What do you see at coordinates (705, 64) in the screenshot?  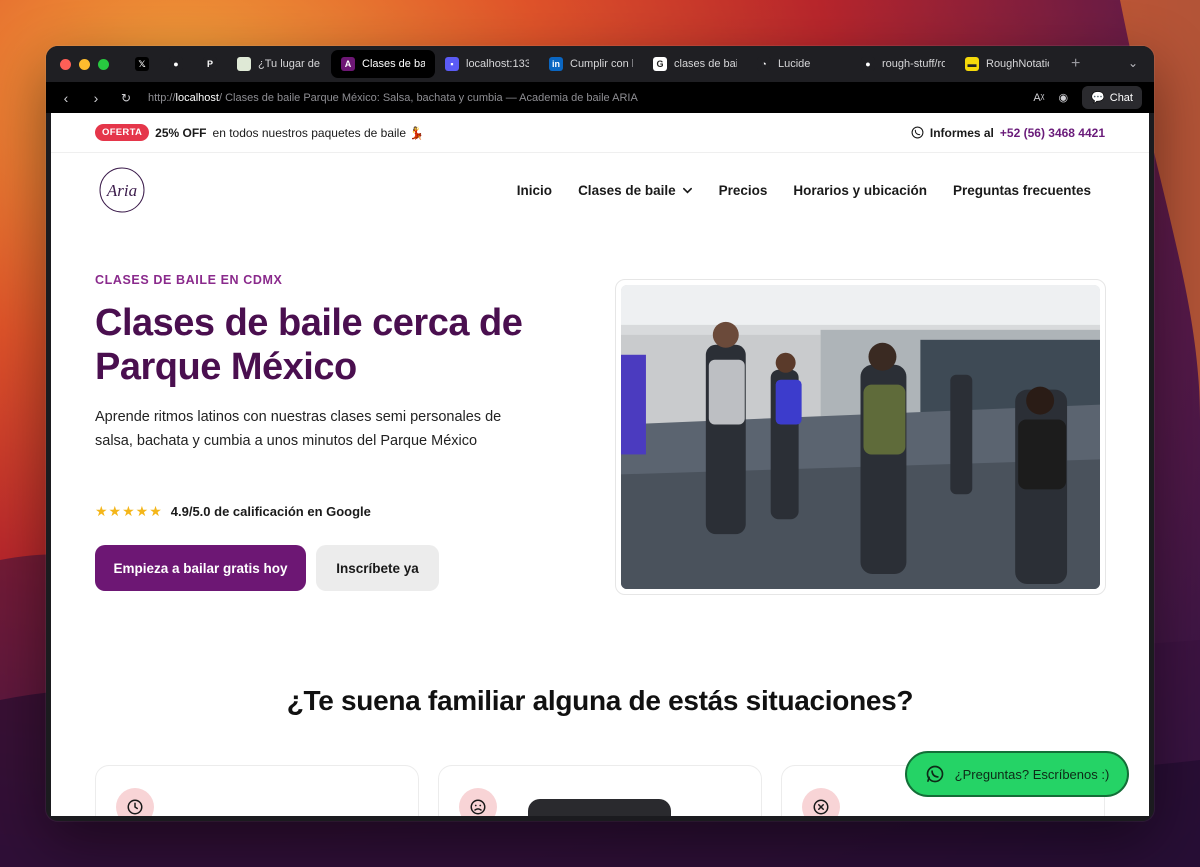 I see `browser-tab-label: clases de baile` at bounding box center [705, 64].